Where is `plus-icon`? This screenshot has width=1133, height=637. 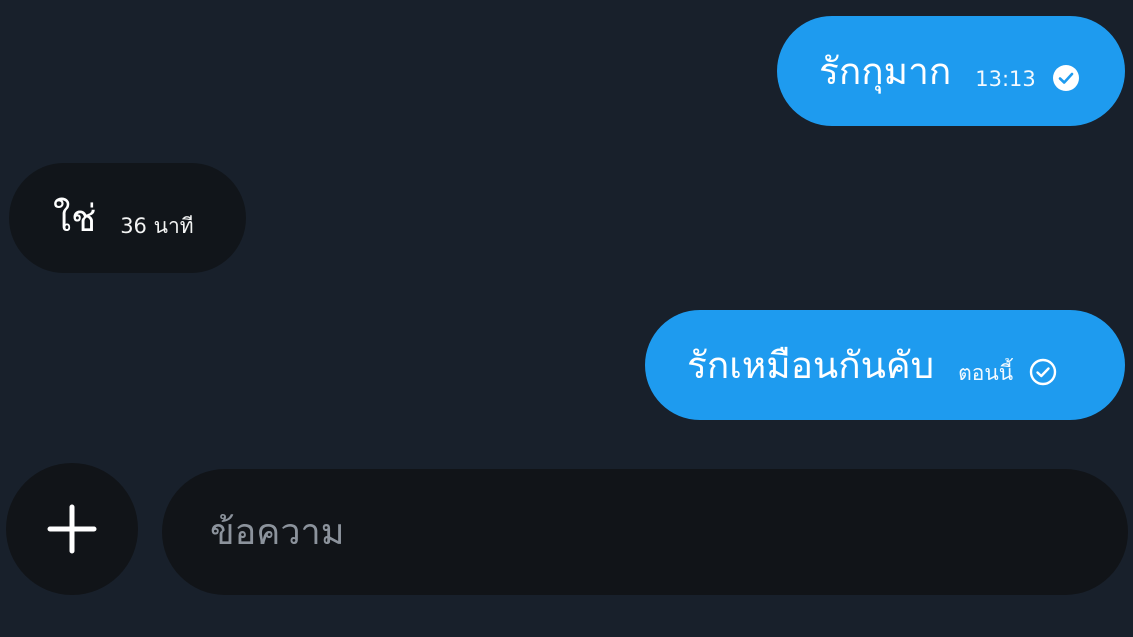 plus-icon is located at coordinates (72, 529).